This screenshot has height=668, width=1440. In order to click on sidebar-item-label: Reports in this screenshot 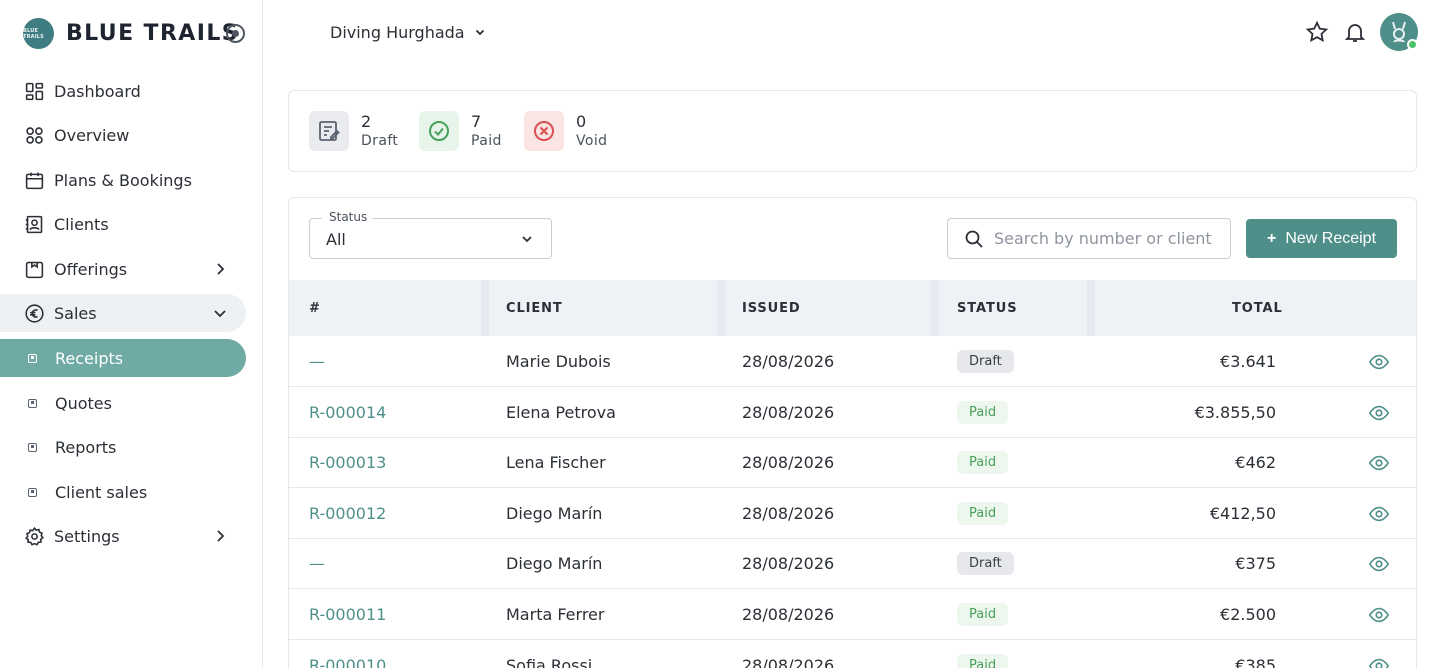, I will do `click(86, 447)`.